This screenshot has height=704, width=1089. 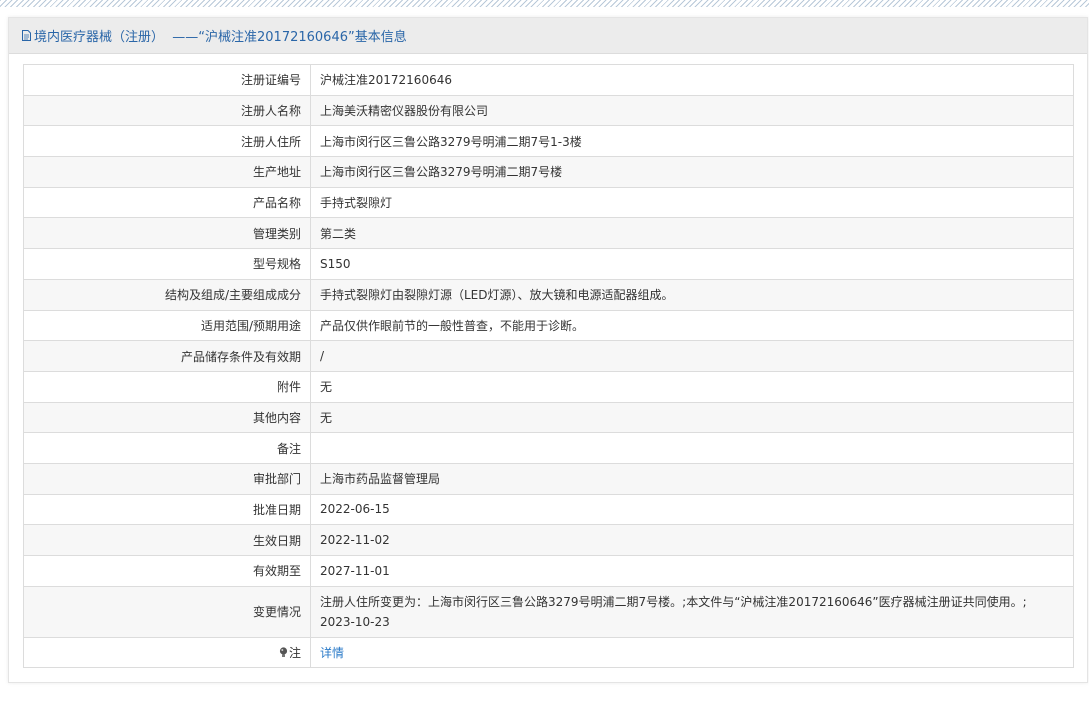 What do you see at coordinates (167, 448) in the screenshot?
I see `row-label: 备注` at bounding box center [167, 448].